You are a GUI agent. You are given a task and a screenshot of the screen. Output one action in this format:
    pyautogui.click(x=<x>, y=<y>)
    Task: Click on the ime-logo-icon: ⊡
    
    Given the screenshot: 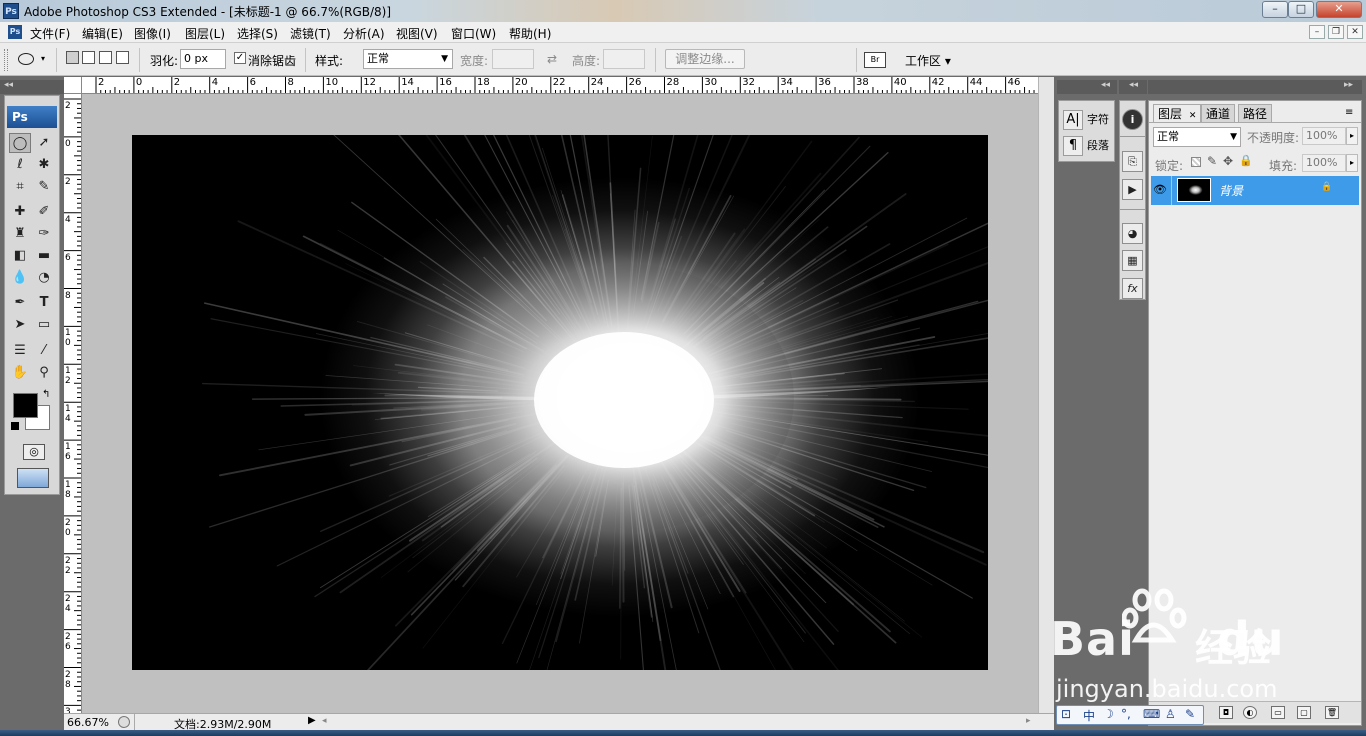 What is the action you would take?
    pyautogui.click(x=1066, y=714)
    